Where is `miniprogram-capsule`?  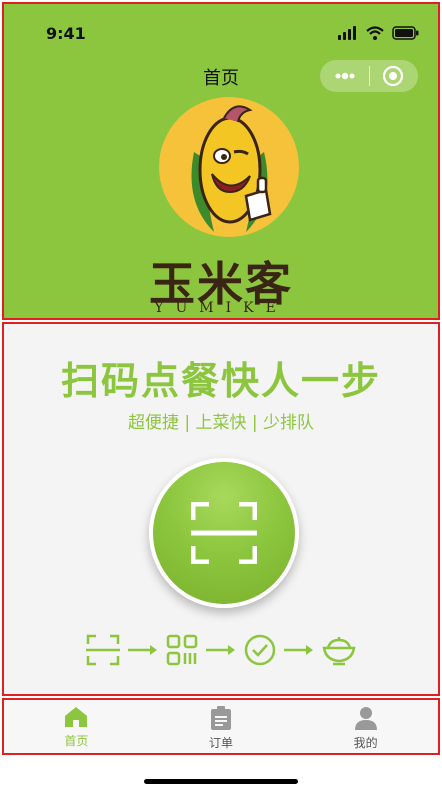
miniprogram-capsule is located at coordinates (369, 76).